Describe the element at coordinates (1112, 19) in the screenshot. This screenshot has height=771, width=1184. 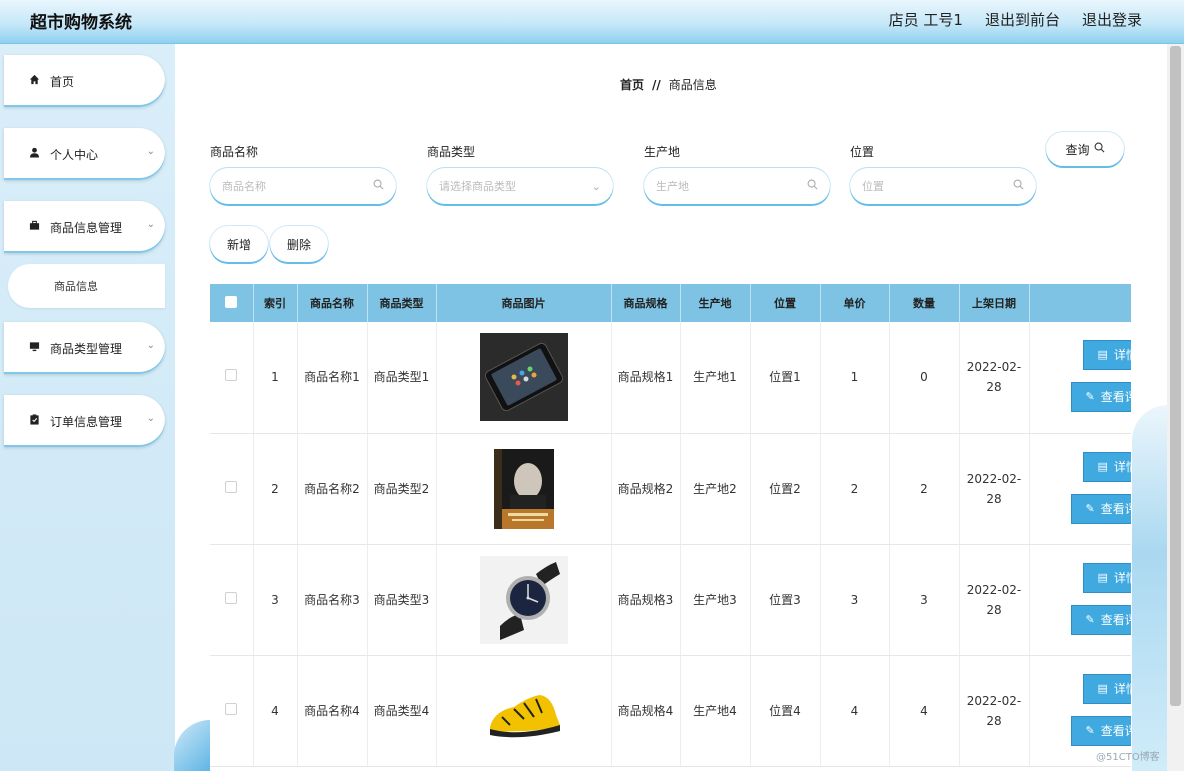
I see `logout-link: 退出登录` at that location.